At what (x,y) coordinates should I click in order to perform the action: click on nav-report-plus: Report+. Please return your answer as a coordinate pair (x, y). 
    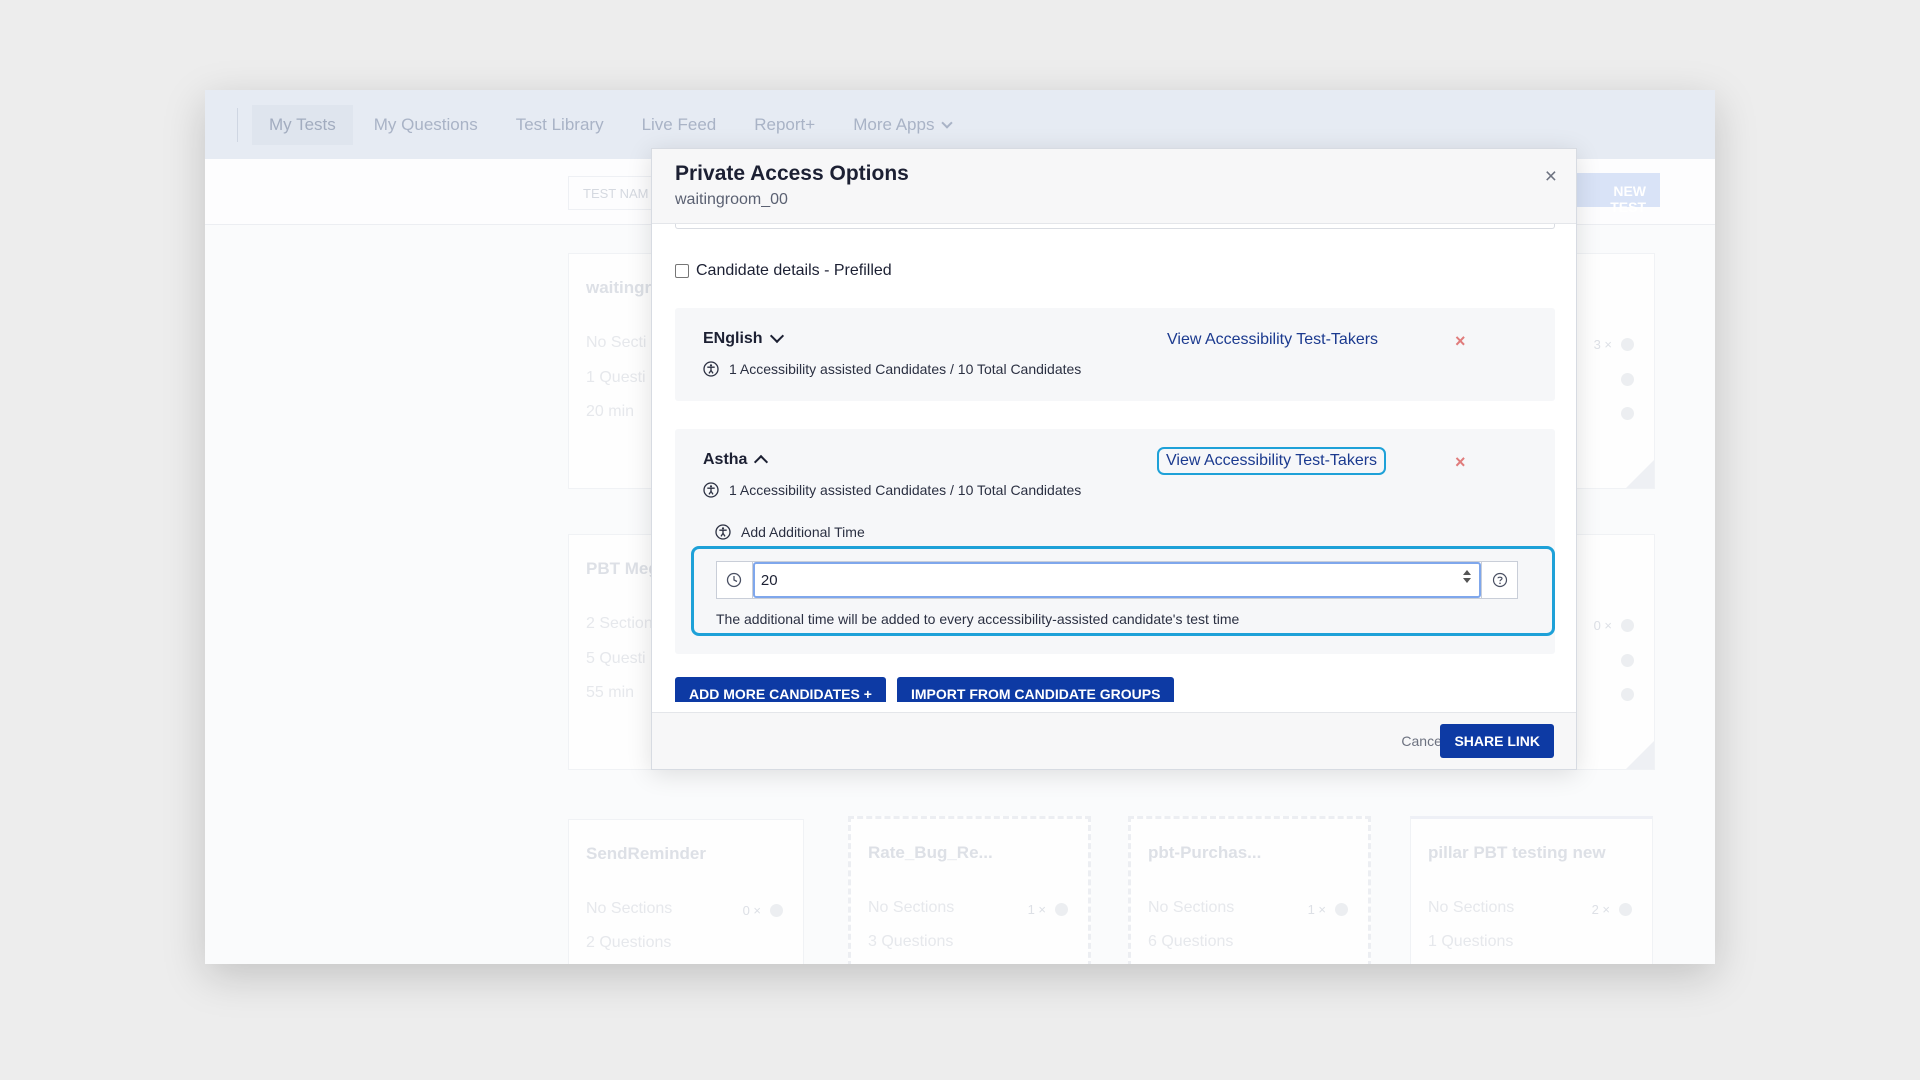
    Looking at the image, I should click on (784, 125).